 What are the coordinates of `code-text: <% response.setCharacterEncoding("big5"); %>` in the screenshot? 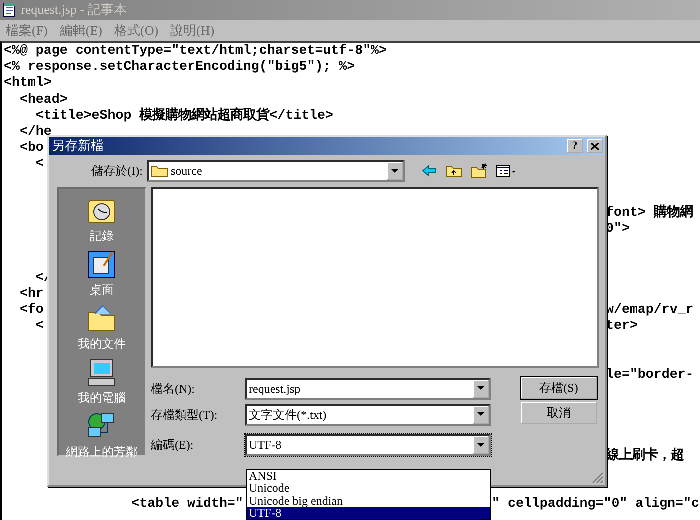 It's located at (180, 67).